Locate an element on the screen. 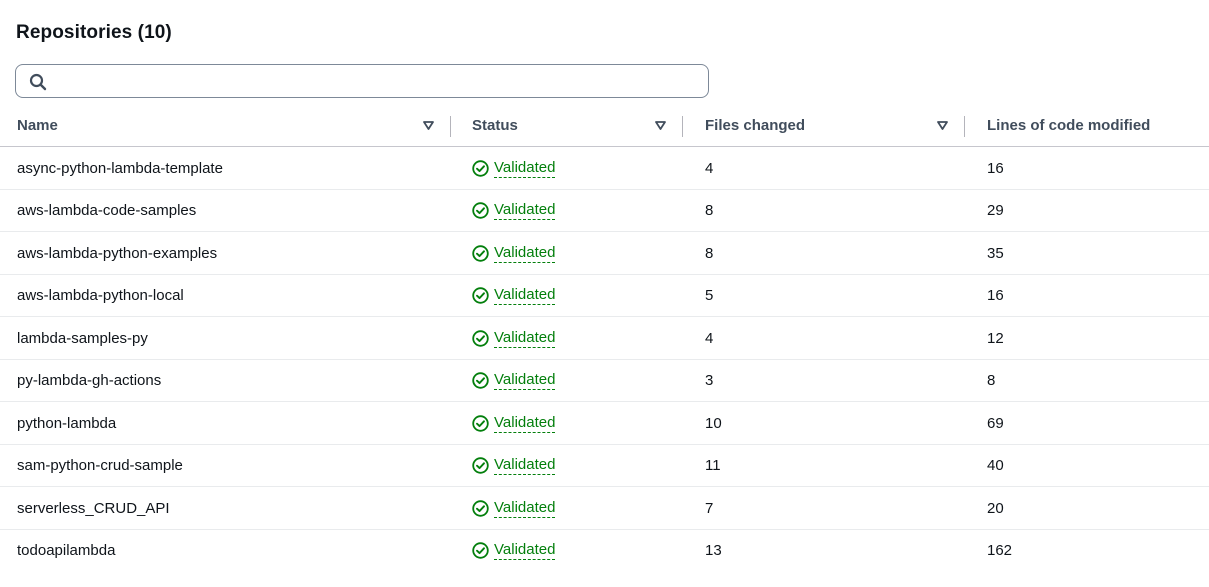 This screenshot has width=1209, height=587. column-header-label: Name is located at coordinates (37, 125).